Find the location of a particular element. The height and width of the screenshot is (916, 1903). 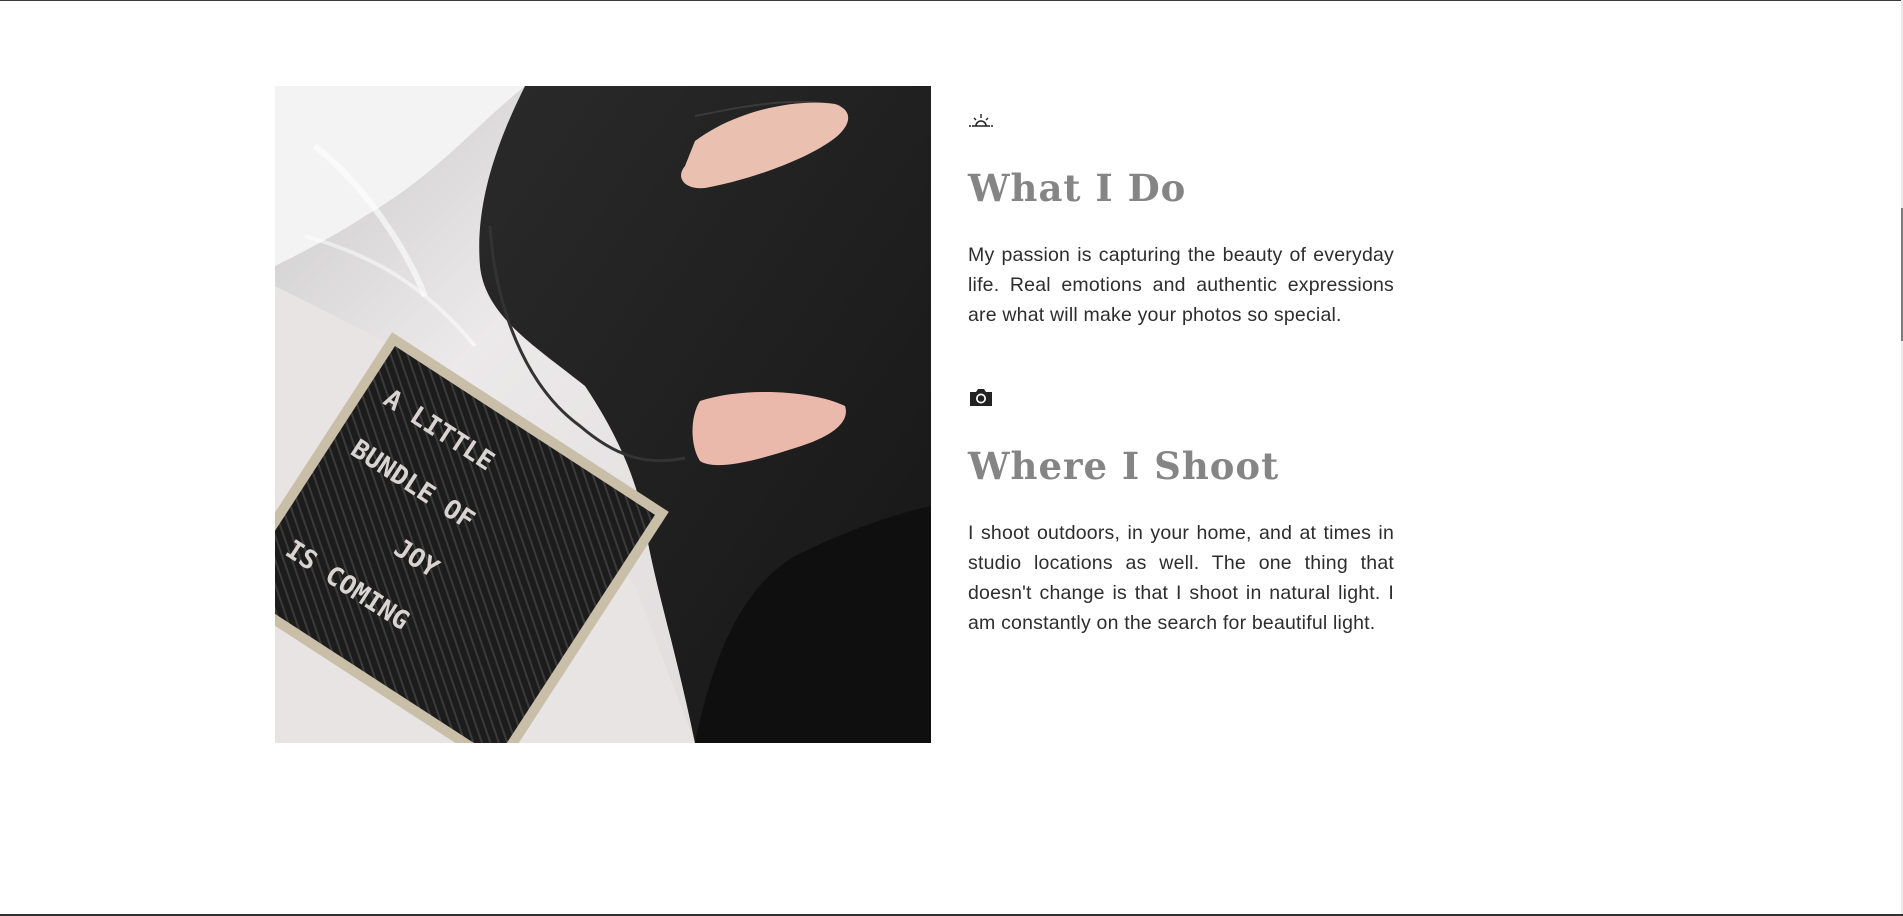

sunrise-icon is located at coordinates (981, 120).